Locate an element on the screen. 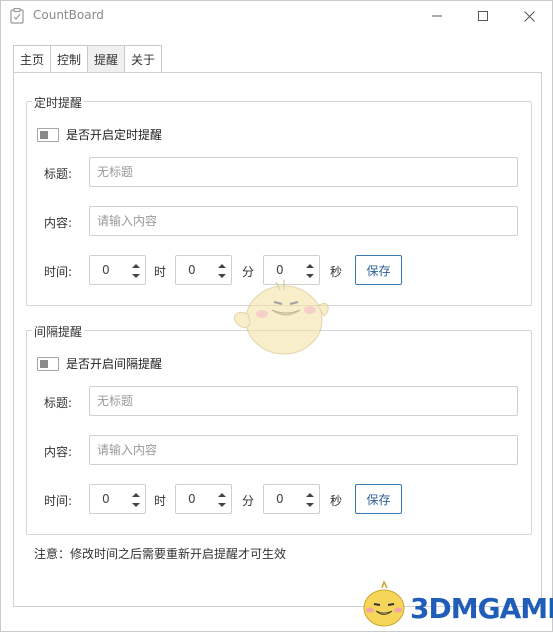 This screenshot has width=553, height=632. interval-hour-unit: 时 is located at coordinates (160, 501).